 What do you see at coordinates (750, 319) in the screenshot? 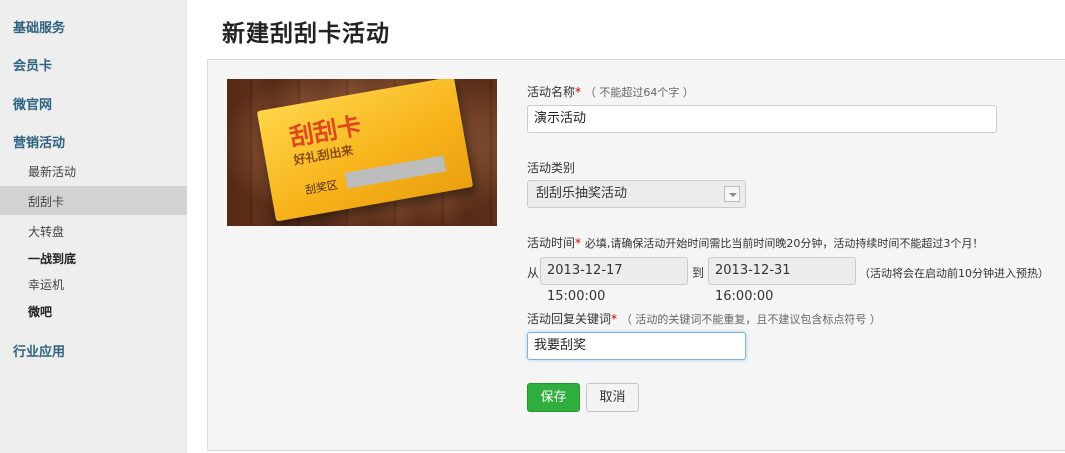
I see `keyword-hint: （ 活动的关键词不能重复，且不建议包含标点符号 ）` at bounding box center [750, 319].